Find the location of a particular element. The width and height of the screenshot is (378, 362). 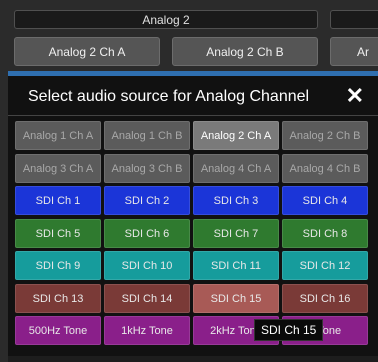

source-button: SDI Ch 15 is located at coordinates (236, 298).